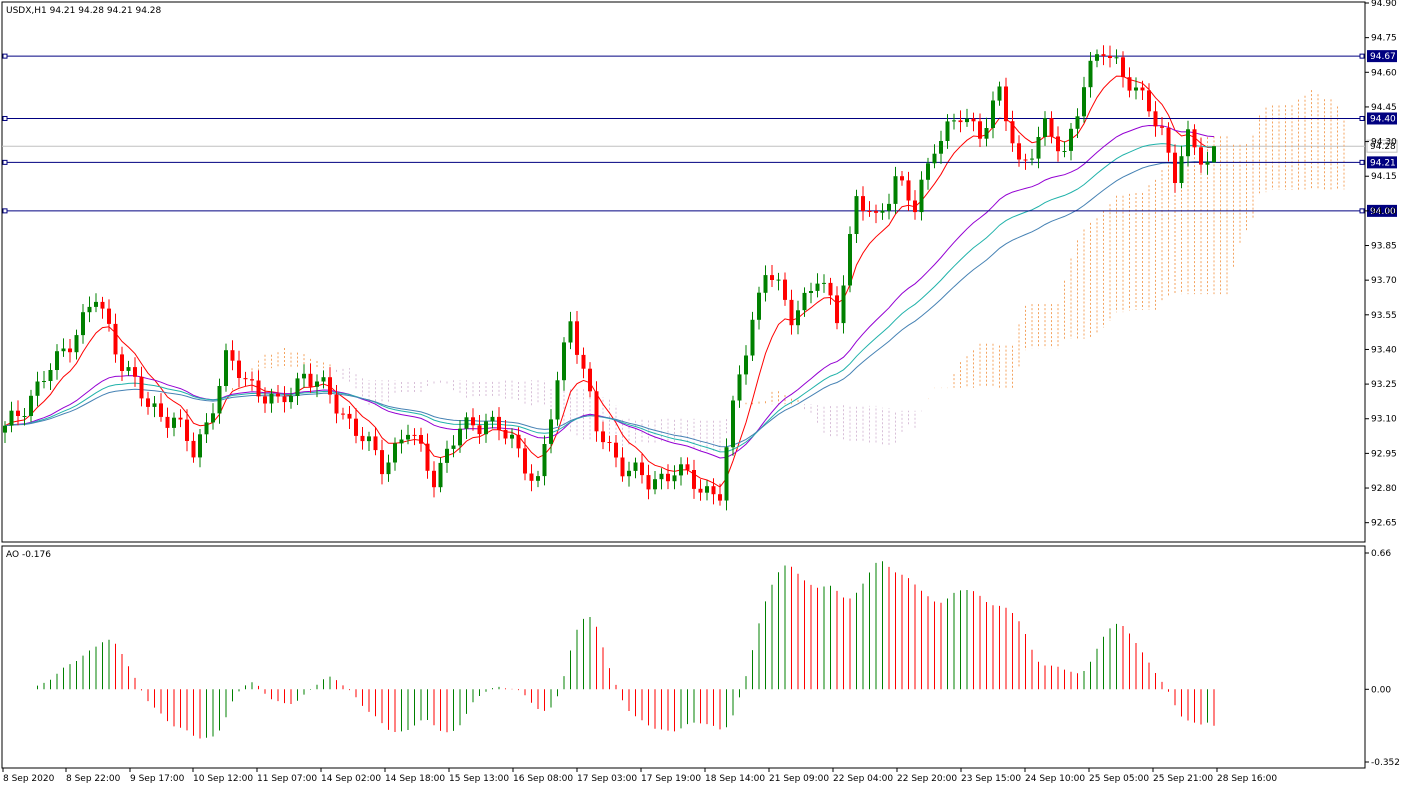 This screenshot has height=790, width=1405. I want to click on time-tick-label: 17 Sep 19:00, so click(671, 779).